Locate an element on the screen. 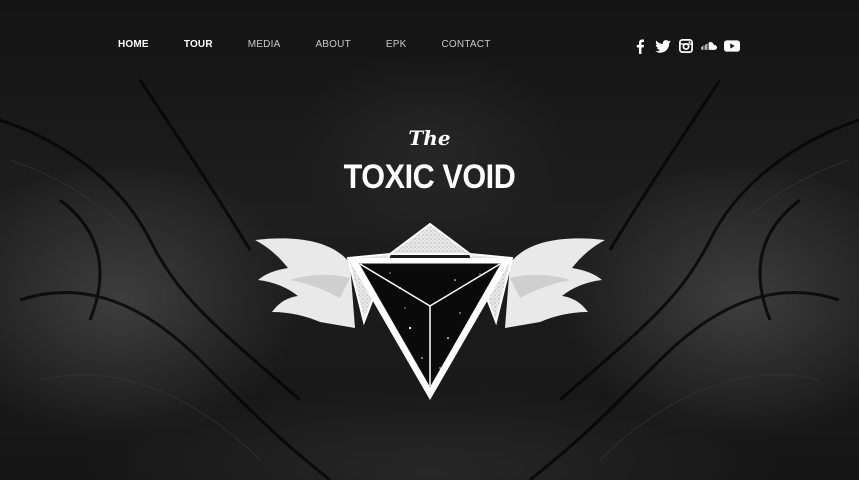  nav-tour: TOUR is located at coordinates (198, 45).